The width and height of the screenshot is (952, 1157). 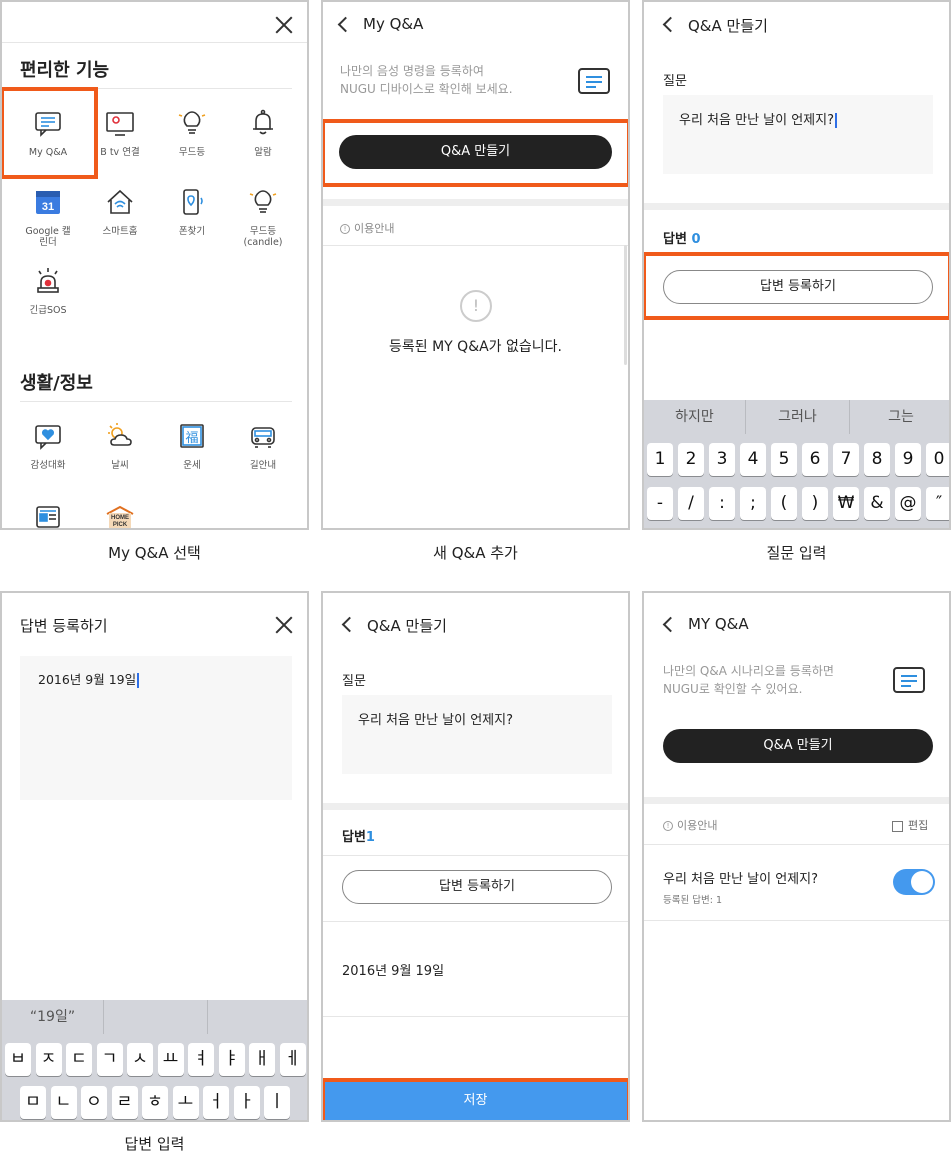 What do you see at coordinates (846, 503) in the screenshot?
I see `key: ₩` at bounding box center [846, 503].